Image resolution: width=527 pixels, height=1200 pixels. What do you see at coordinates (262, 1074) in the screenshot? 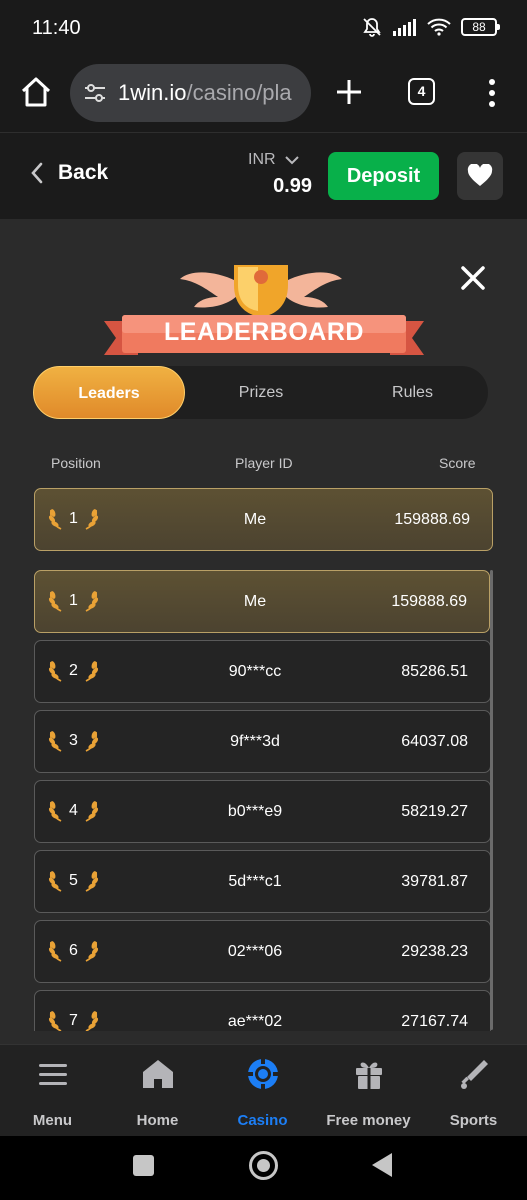
I see `casino-chip-icon` at bounding box center [262, 1074].